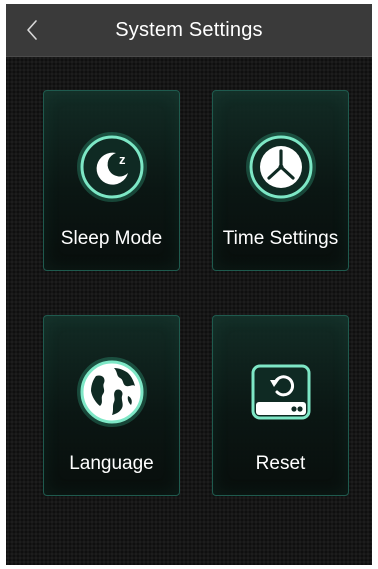 Image resolution: width=378 pixels, height=569 pixels. I want to click on clock-icon, so click(281, 167).